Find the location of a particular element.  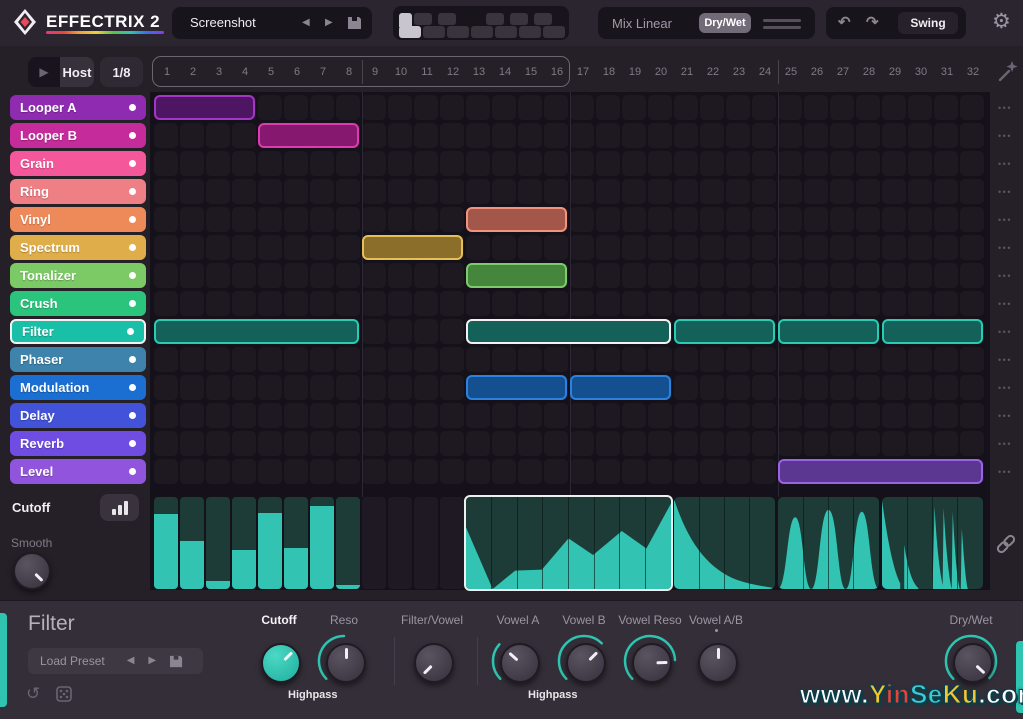

effect-block-vinyl is located at coordinates (516, 219).